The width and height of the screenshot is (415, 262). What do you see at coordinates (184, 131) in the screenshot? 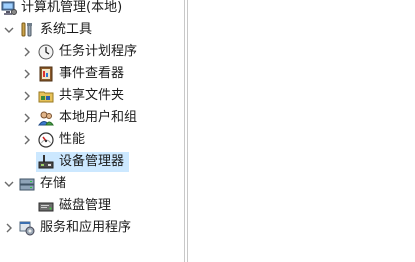
I see `pane-divider-left` at bounding box center [184, 131].